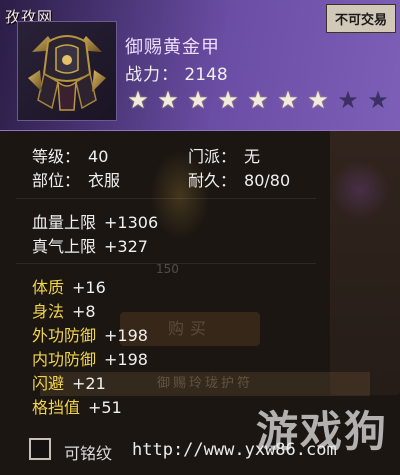 The height and width of the screenshot is (475, 400). I want to click on sect-row: 门派： 无, so click(224, 155).